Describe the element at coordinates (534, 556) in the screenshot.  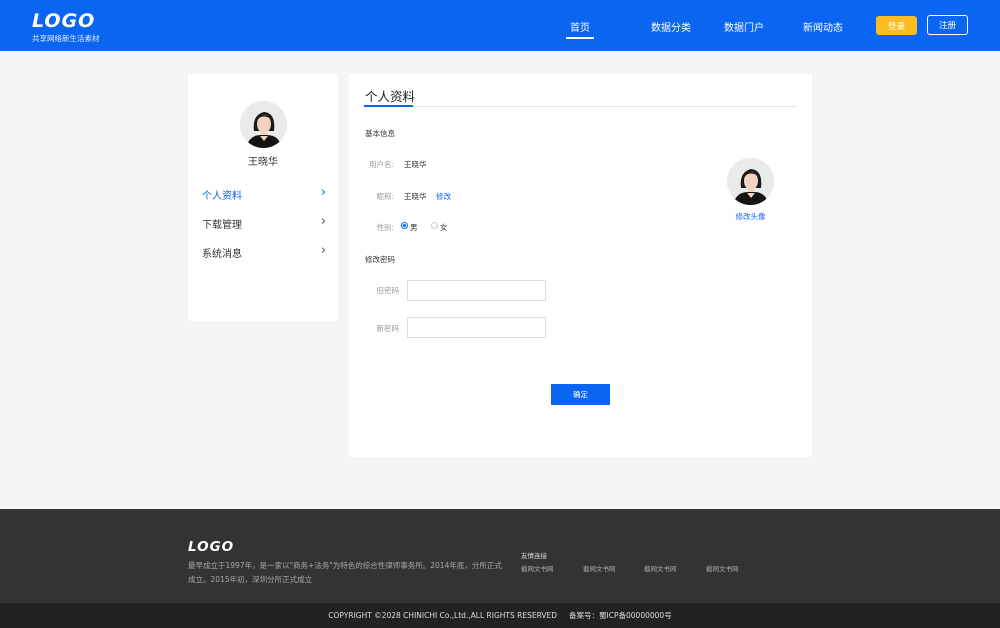
I see `friend-links-heading: 友情连接` at that location.